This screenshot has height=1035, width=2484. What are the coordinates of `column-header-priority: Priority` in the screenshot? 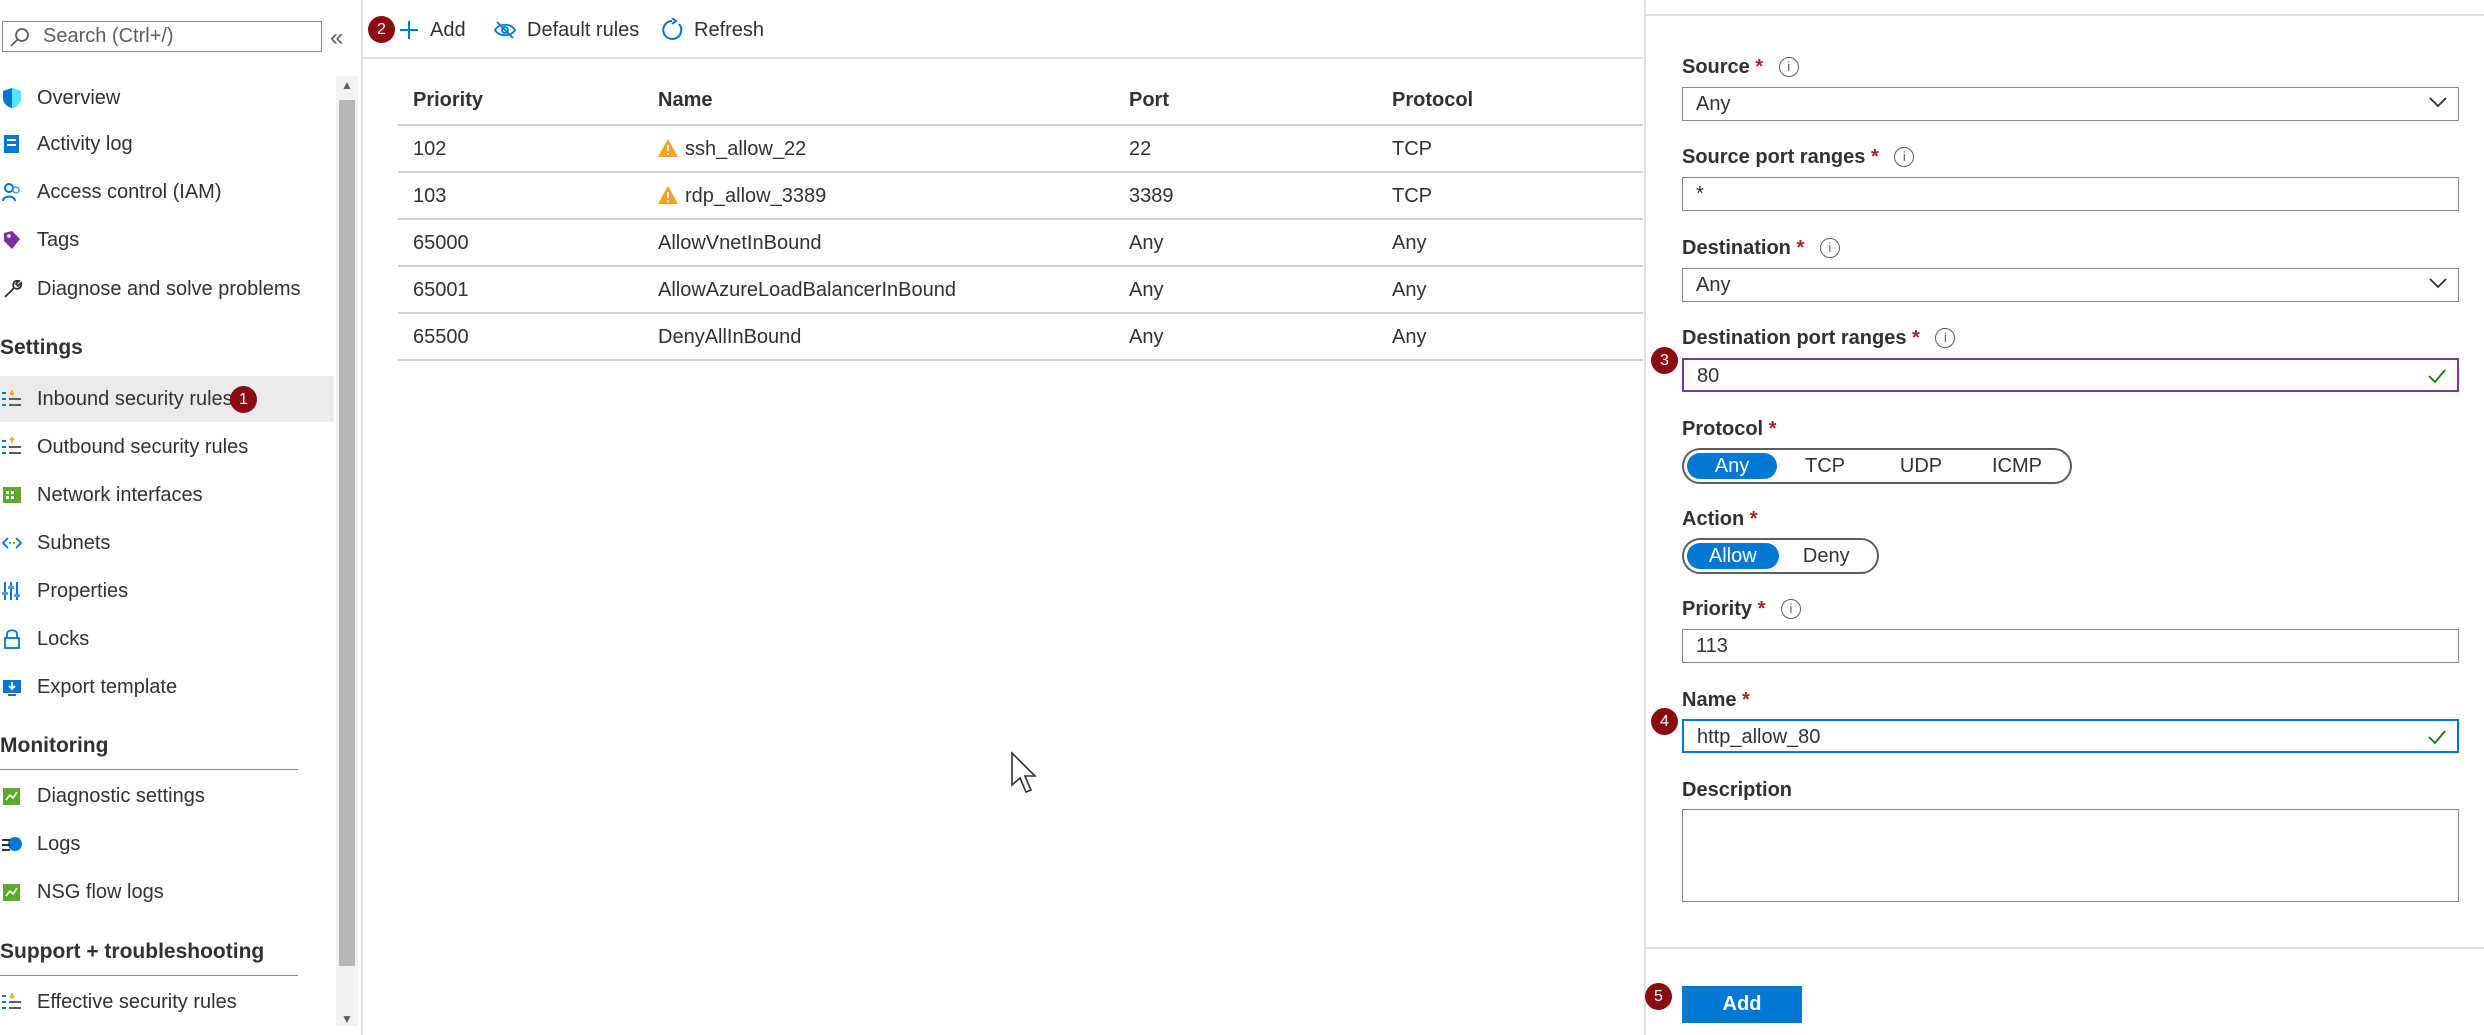 It's located at (448, 100).